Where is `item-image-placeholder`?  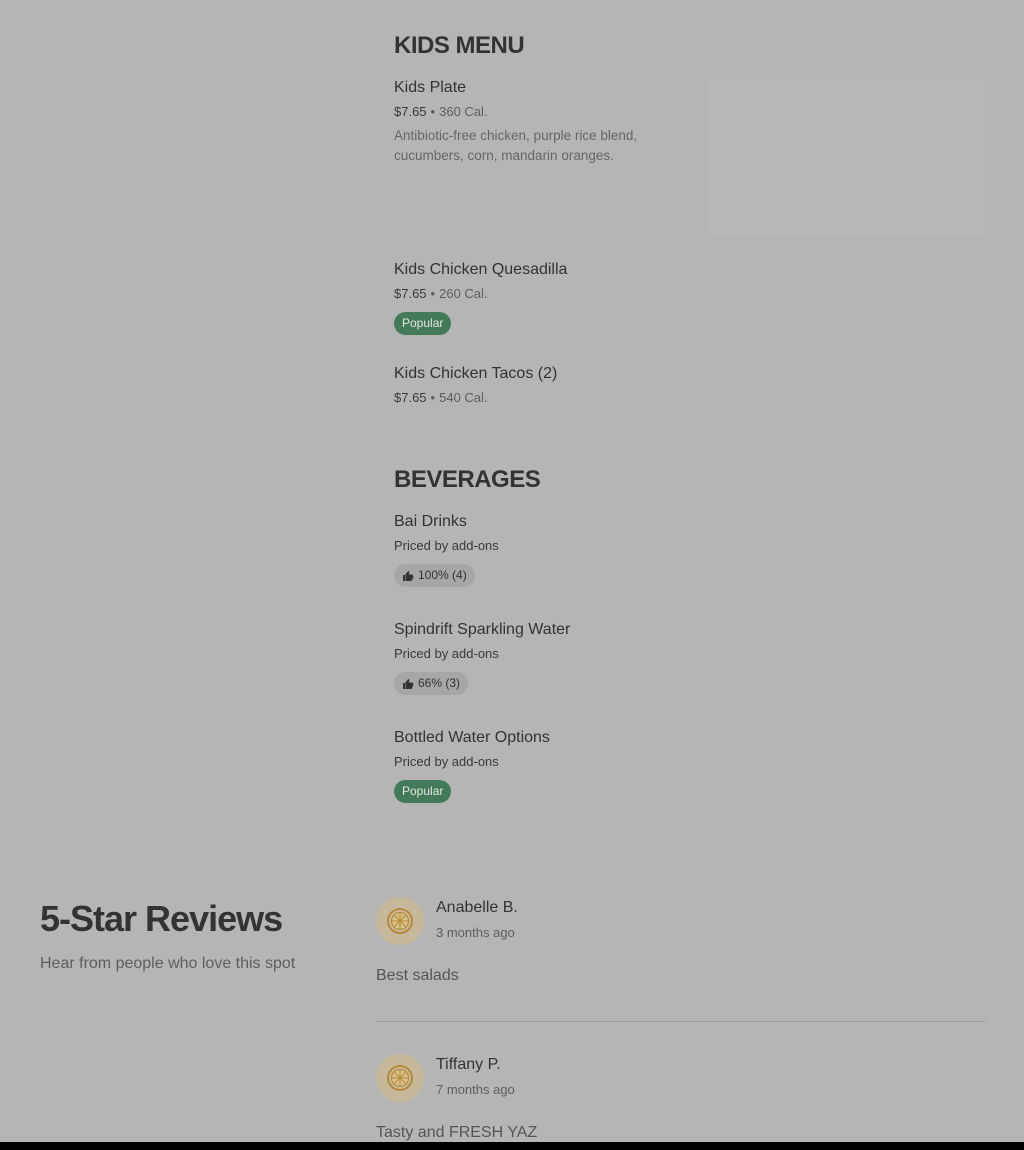 item-image-placeholder is located at coordinates (846, 158).